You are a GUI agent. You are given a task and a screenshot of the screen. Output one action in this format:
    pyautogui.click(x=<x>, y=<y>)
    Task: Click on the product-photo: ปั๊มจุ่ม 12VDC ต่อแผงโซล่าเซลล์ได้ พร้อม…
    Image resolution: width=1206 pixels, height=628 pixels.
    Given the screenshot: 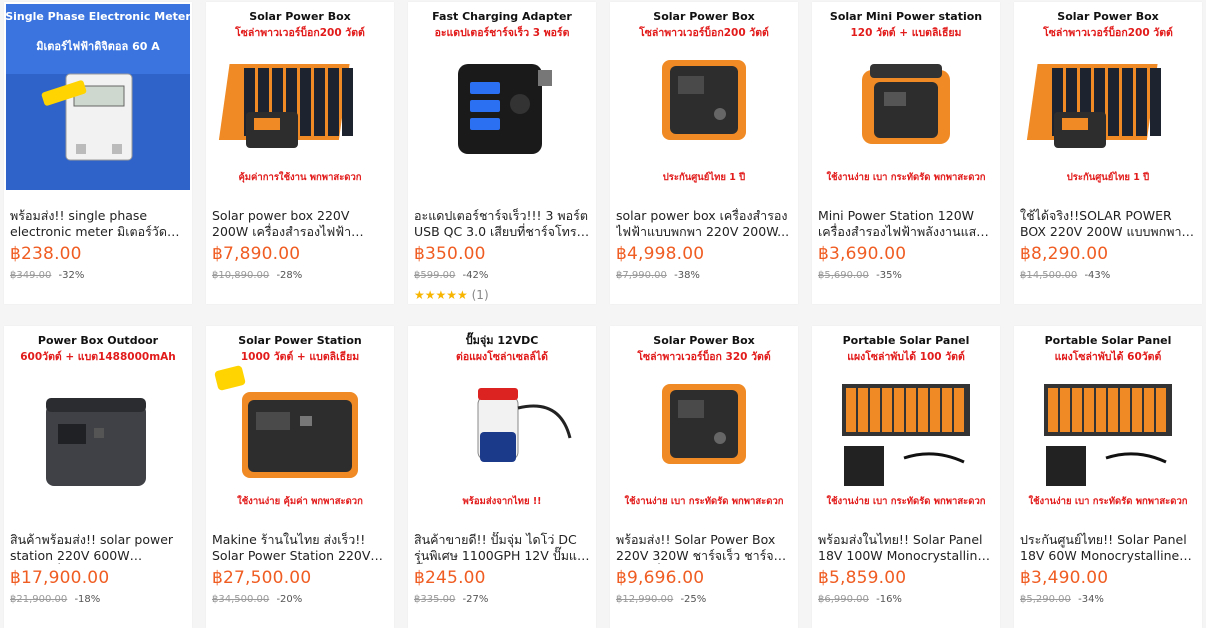 What is the action you would take?
    pyautogui.click(x=502, y=421)
    